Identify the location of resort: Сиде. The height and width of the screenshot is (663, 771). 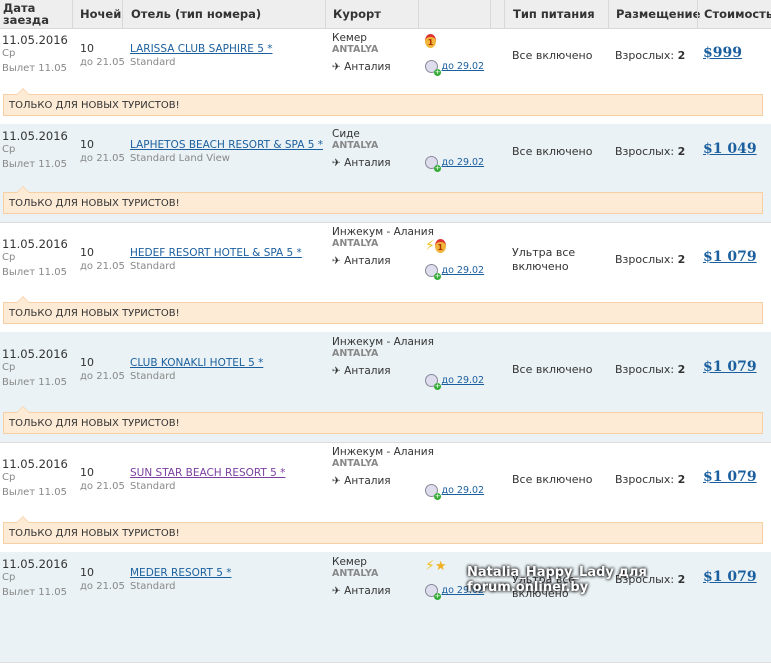
(346, 134).